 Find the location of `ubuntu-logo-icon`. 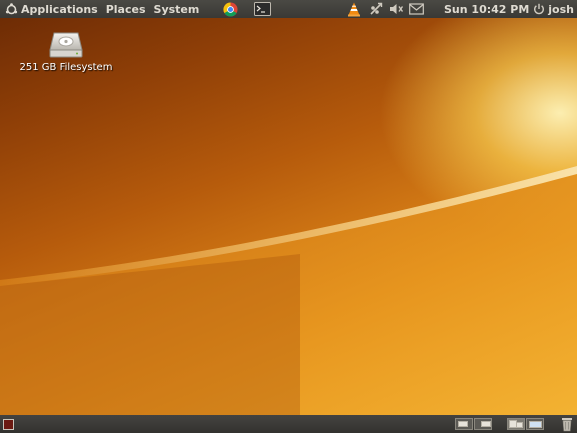

ubuntu-logo-icon is located at coordinates (11, 9).